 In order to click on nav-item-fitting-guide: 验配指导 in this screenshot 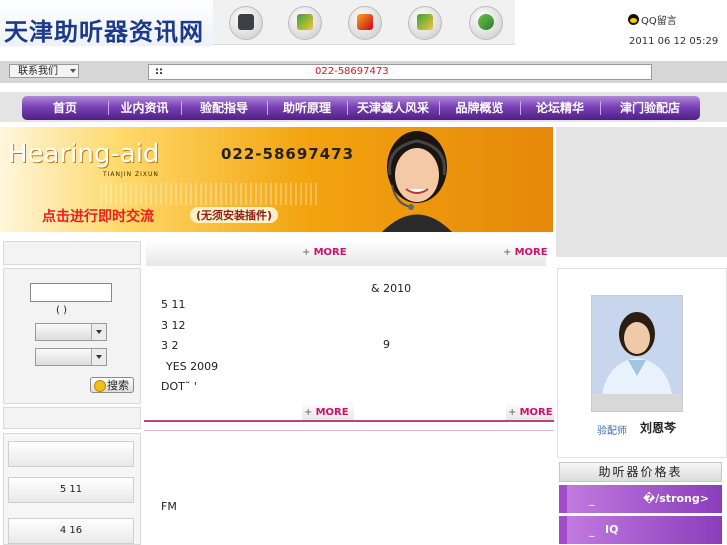, I will do `click(224, 108)`.